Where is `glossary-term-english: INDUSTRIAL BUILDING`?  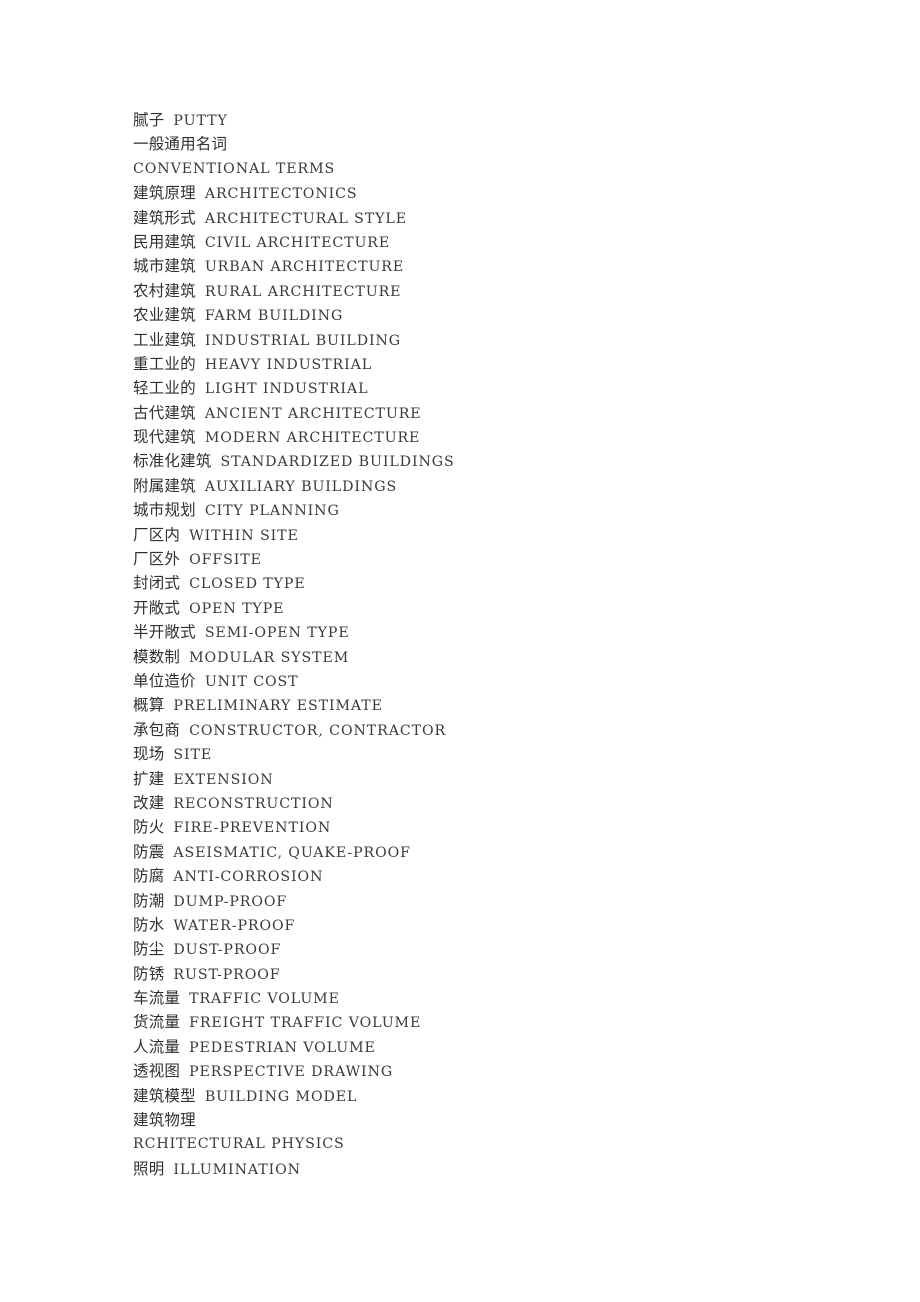
glossary-term-english: INDUSTRIAL BUILDING is located at coordinates (303, 340).